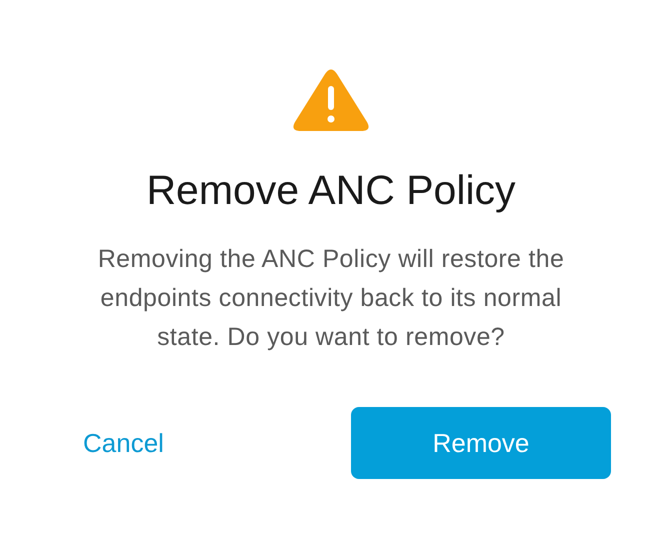 The height and width of the screenshot is (550, 662). Describe the element at coordinates (331, 298) in the screenshot. I see `dialog-message: Removing the ANC Policy will restore the endpoints connectivity back to its normal state. Do you want to remove?` at that location.